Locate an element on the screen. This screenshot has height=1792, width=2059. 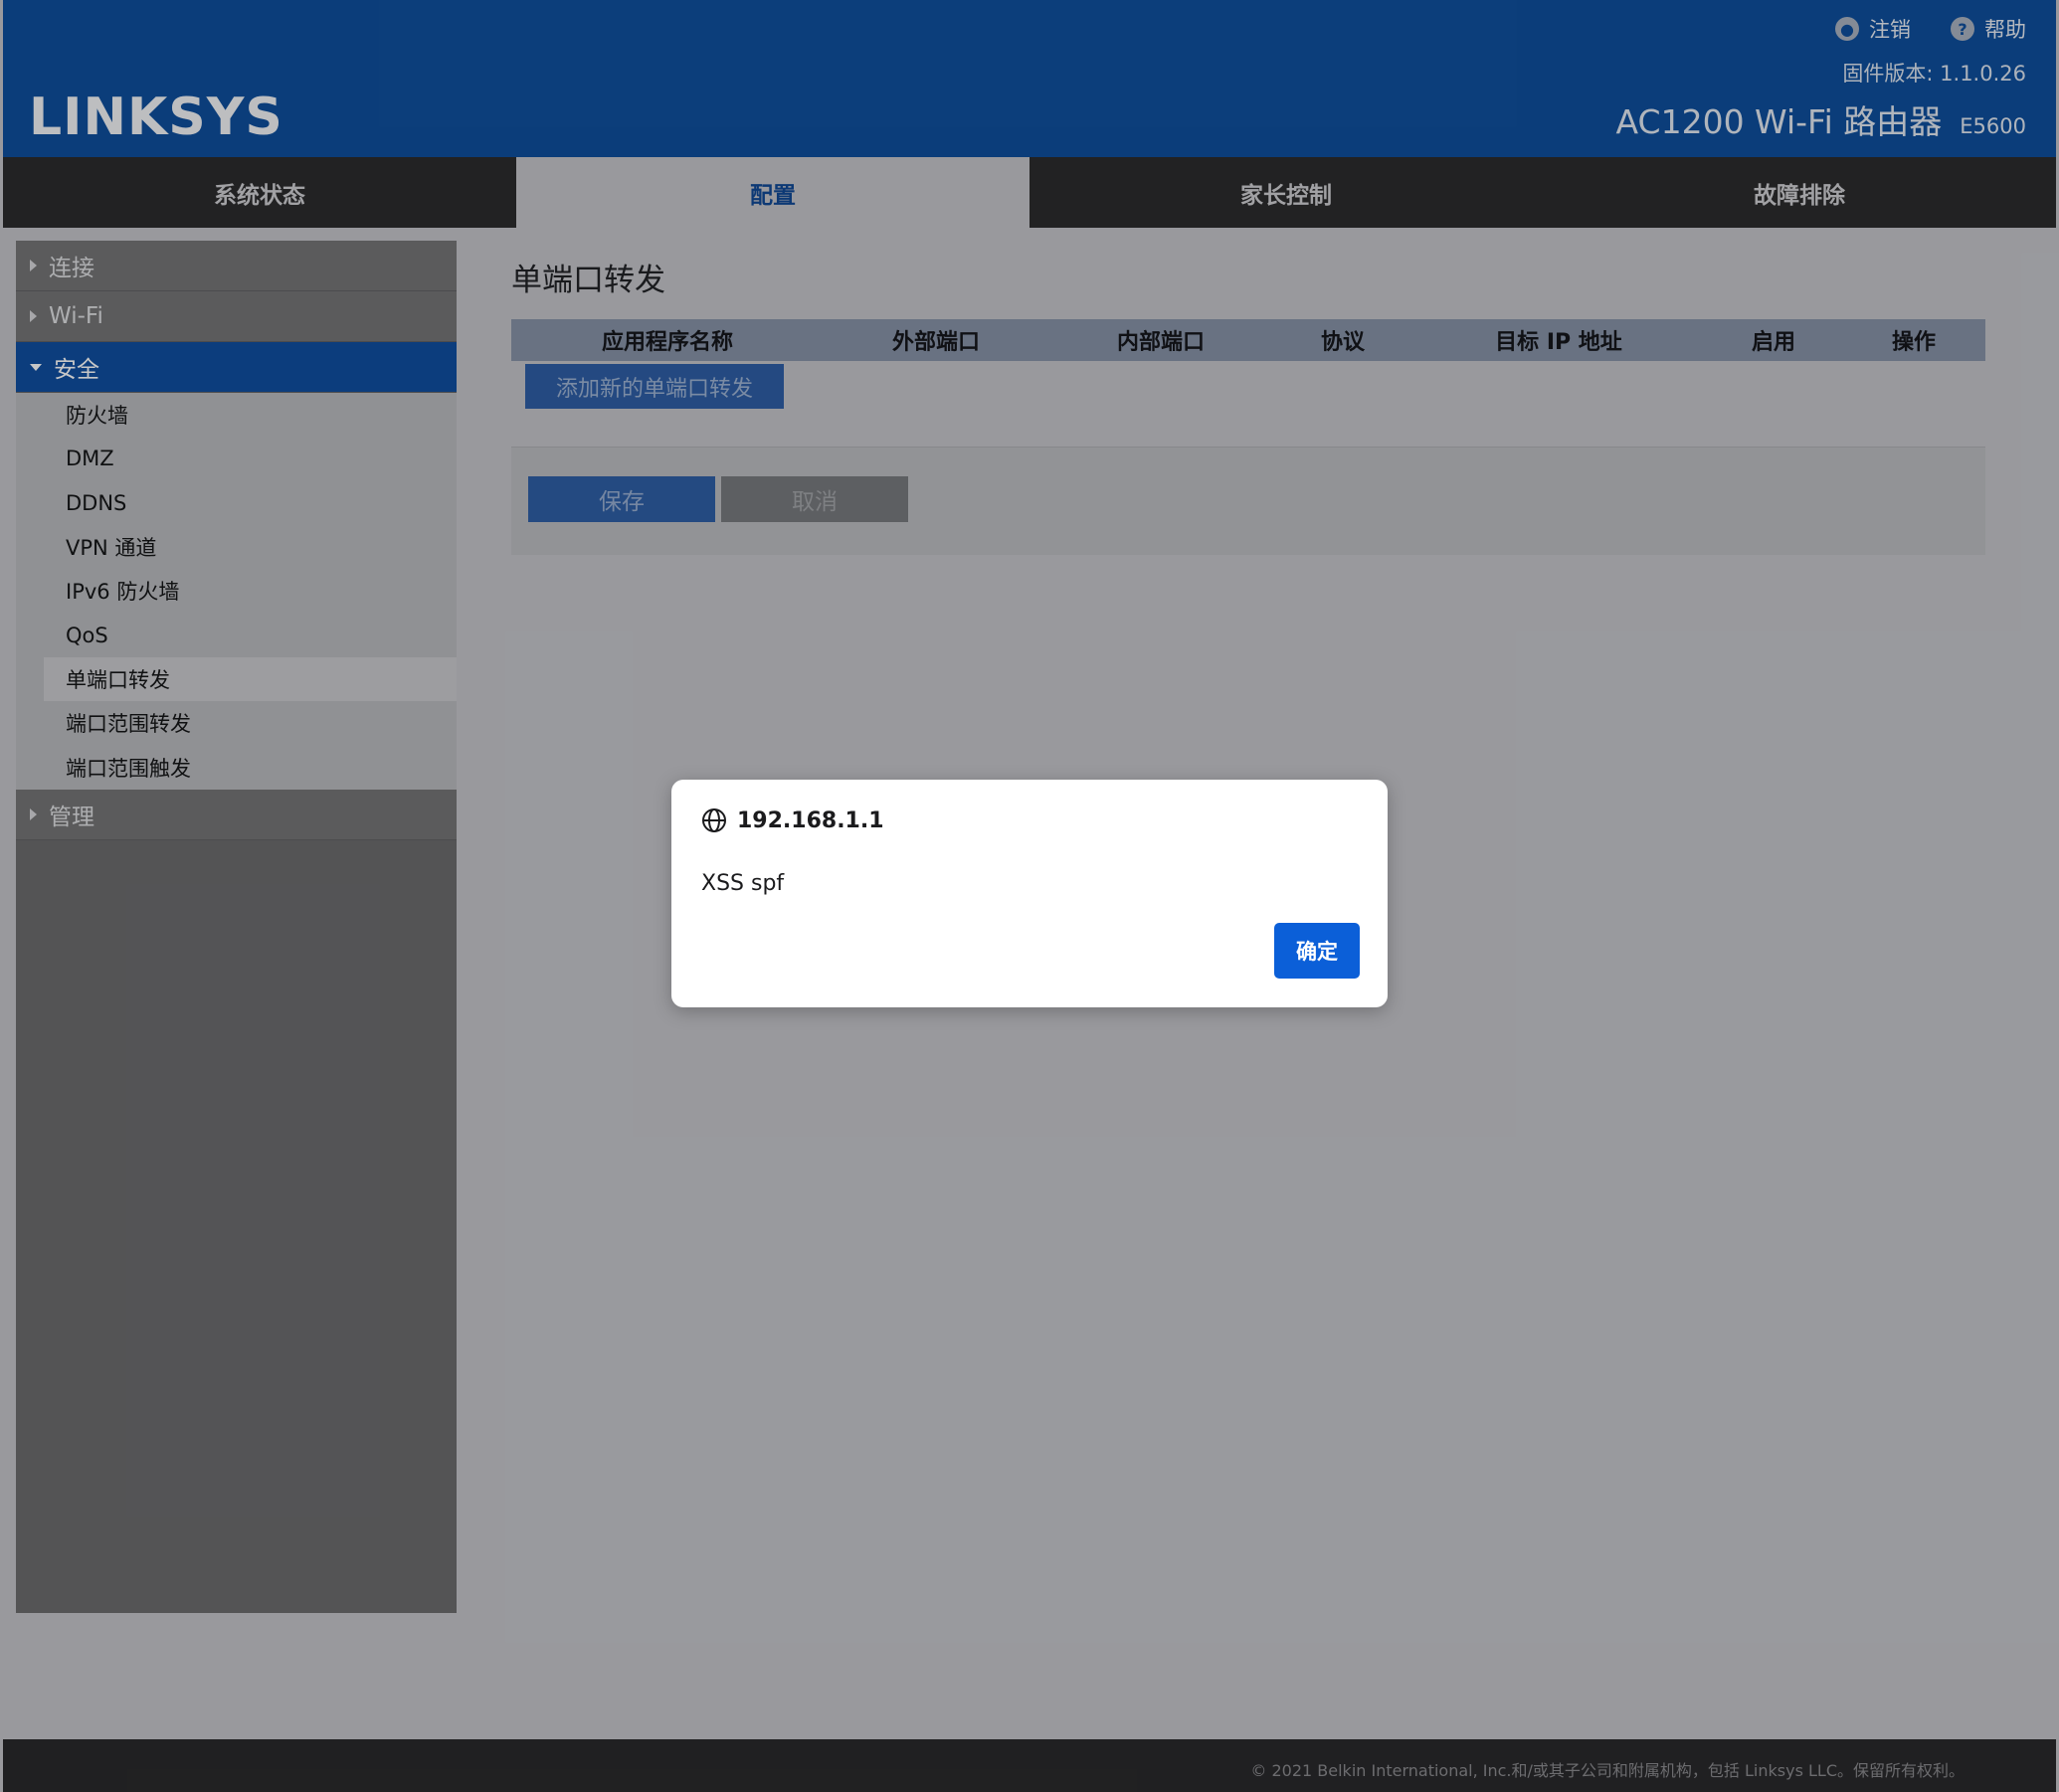
alert-dialog: 192.168.1.1 XSS spf 确定 is located at coordinates (1029, 894).